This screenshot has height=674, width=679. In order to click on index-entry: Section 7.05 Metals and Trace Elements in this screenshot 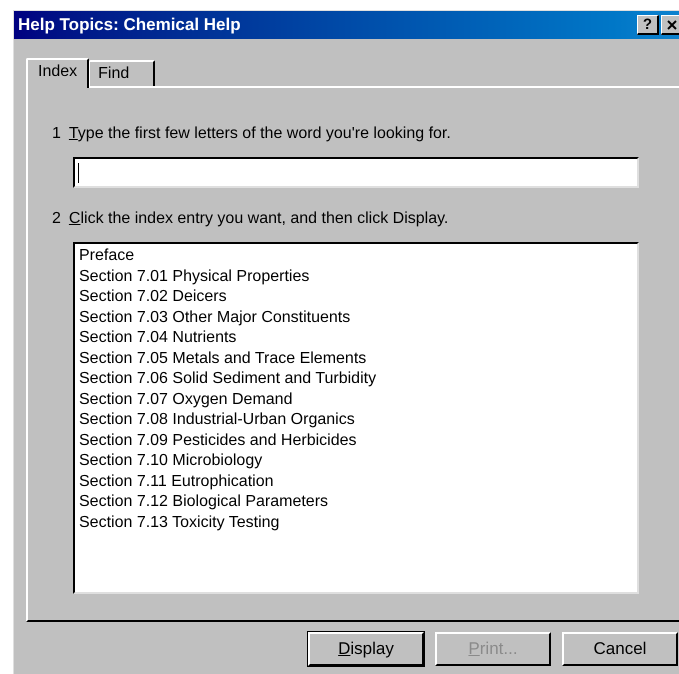, I will do `click(222, 358)`.